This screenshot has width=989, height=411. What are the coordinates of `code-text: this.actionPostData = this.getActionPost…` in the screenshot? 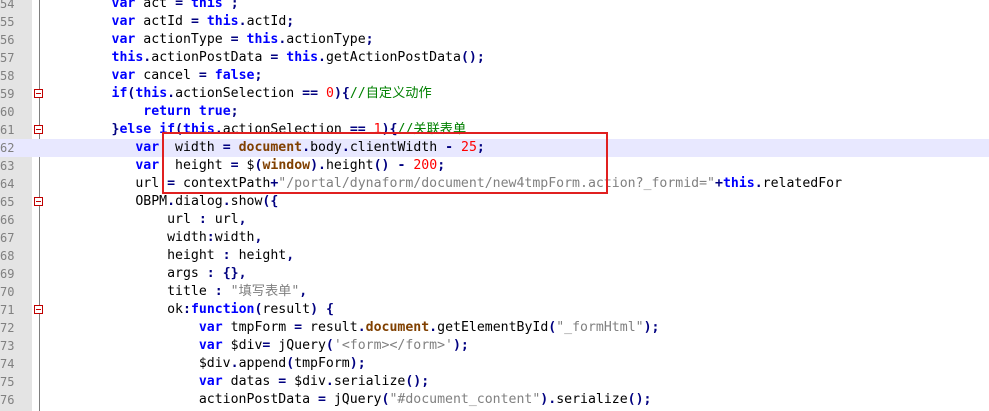 It's located at (266, 58).